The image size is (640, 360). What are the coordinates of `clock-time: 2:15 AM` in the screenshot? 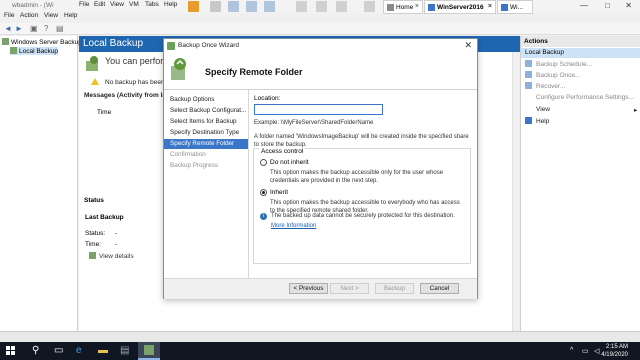 It's located at (616, 347).